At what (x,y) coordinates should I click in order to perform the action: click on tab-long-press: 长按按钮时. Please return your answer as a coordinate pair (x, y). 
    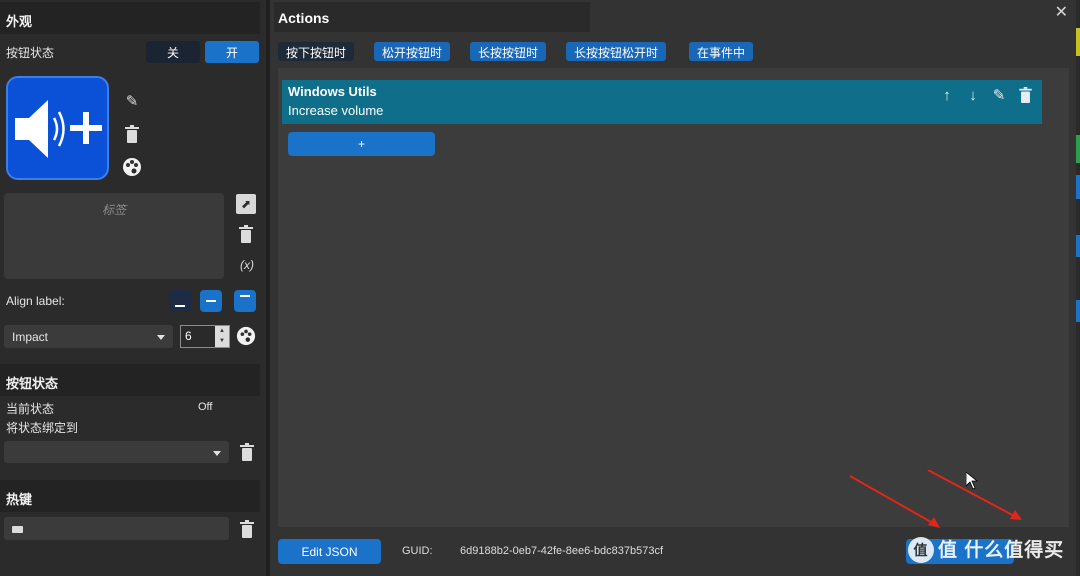
    Looking at the image, I should click on (508, 51).